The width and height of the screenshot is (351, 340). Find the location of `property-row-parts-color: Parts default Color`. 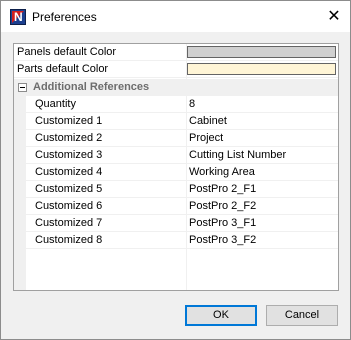

property-row-parts-color: Parts default Color is located at coordinates (176, 69).